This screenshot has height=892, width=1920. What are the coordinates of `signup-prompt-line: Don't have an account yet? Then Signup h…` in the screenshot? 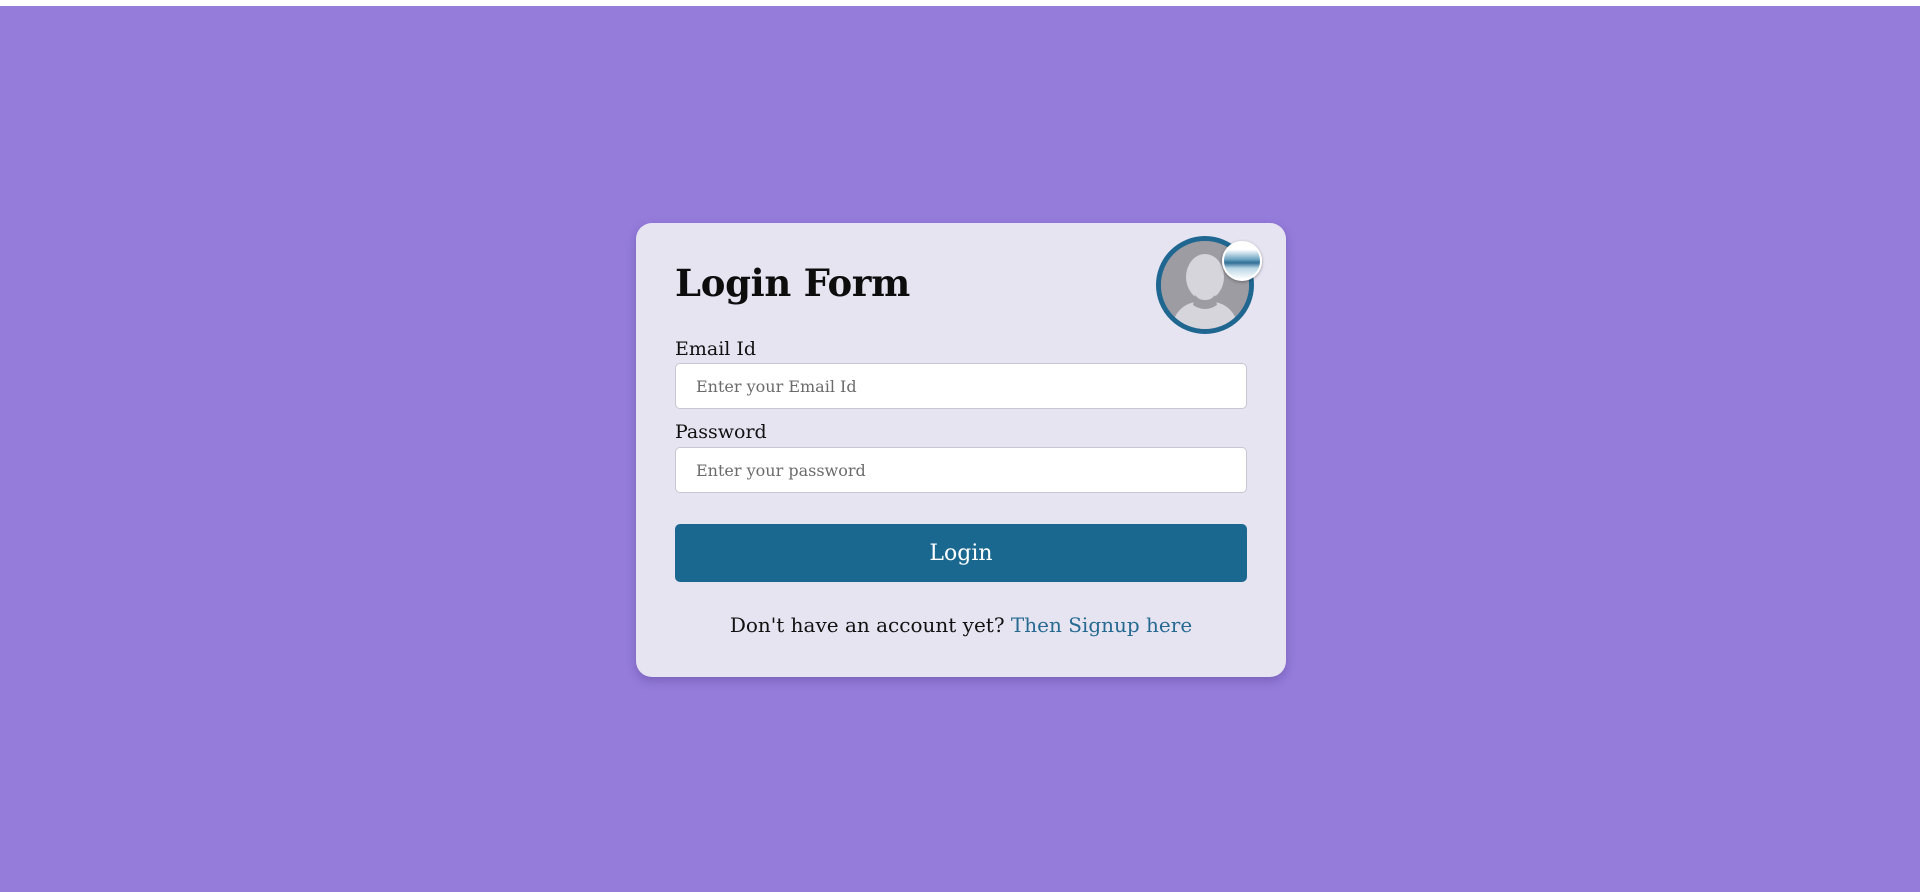 It's located at (961, 625).